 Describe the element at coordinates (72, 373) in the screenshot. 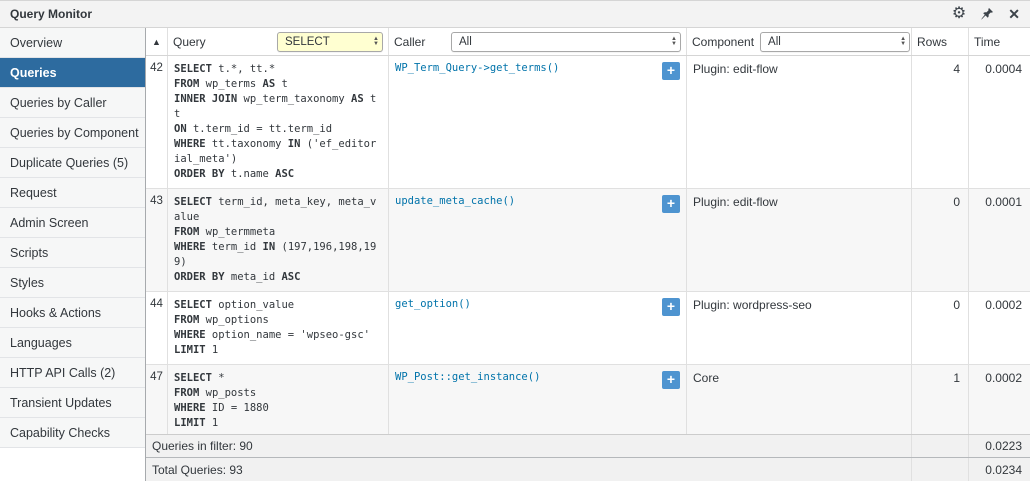

I see `sidebar-item-http-api-calls-2: HTTP API Calls (2)` at that location.